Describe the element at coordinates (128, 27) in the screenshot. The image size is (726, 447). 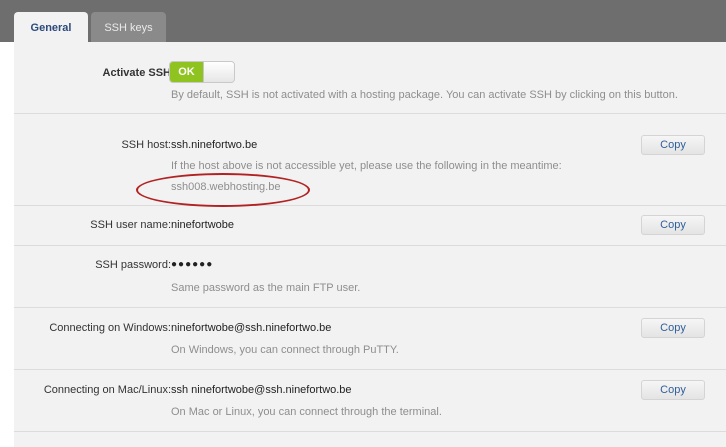
I see `tab-ssh-keys: SSH keys` at that location.